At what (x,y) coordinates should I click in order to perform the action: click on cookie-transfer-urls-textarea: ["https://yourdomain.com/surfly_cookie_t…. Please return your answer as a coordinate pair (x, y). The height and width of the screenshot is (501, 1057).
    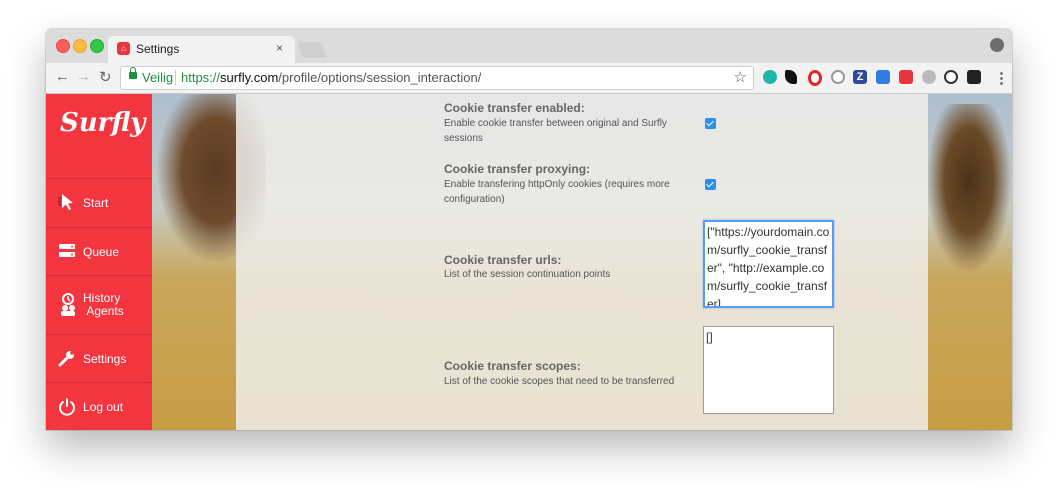
    Looking at the image, I should click on (768, 264).